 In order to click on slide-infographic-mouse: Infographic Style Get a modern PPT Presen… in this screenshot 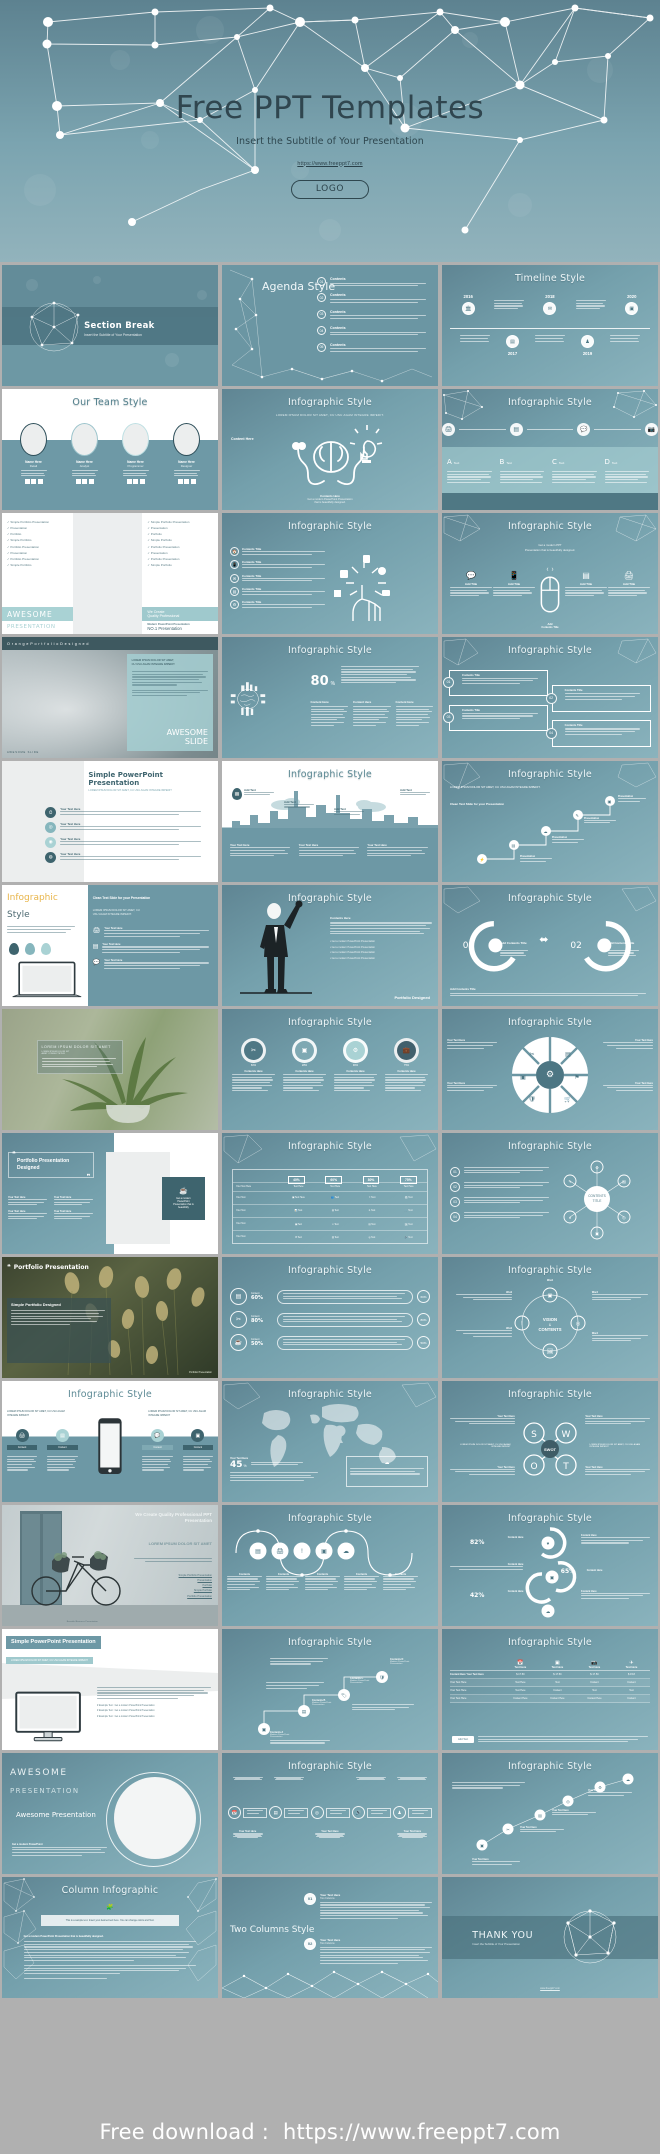, I will do `click(550, 573)`.